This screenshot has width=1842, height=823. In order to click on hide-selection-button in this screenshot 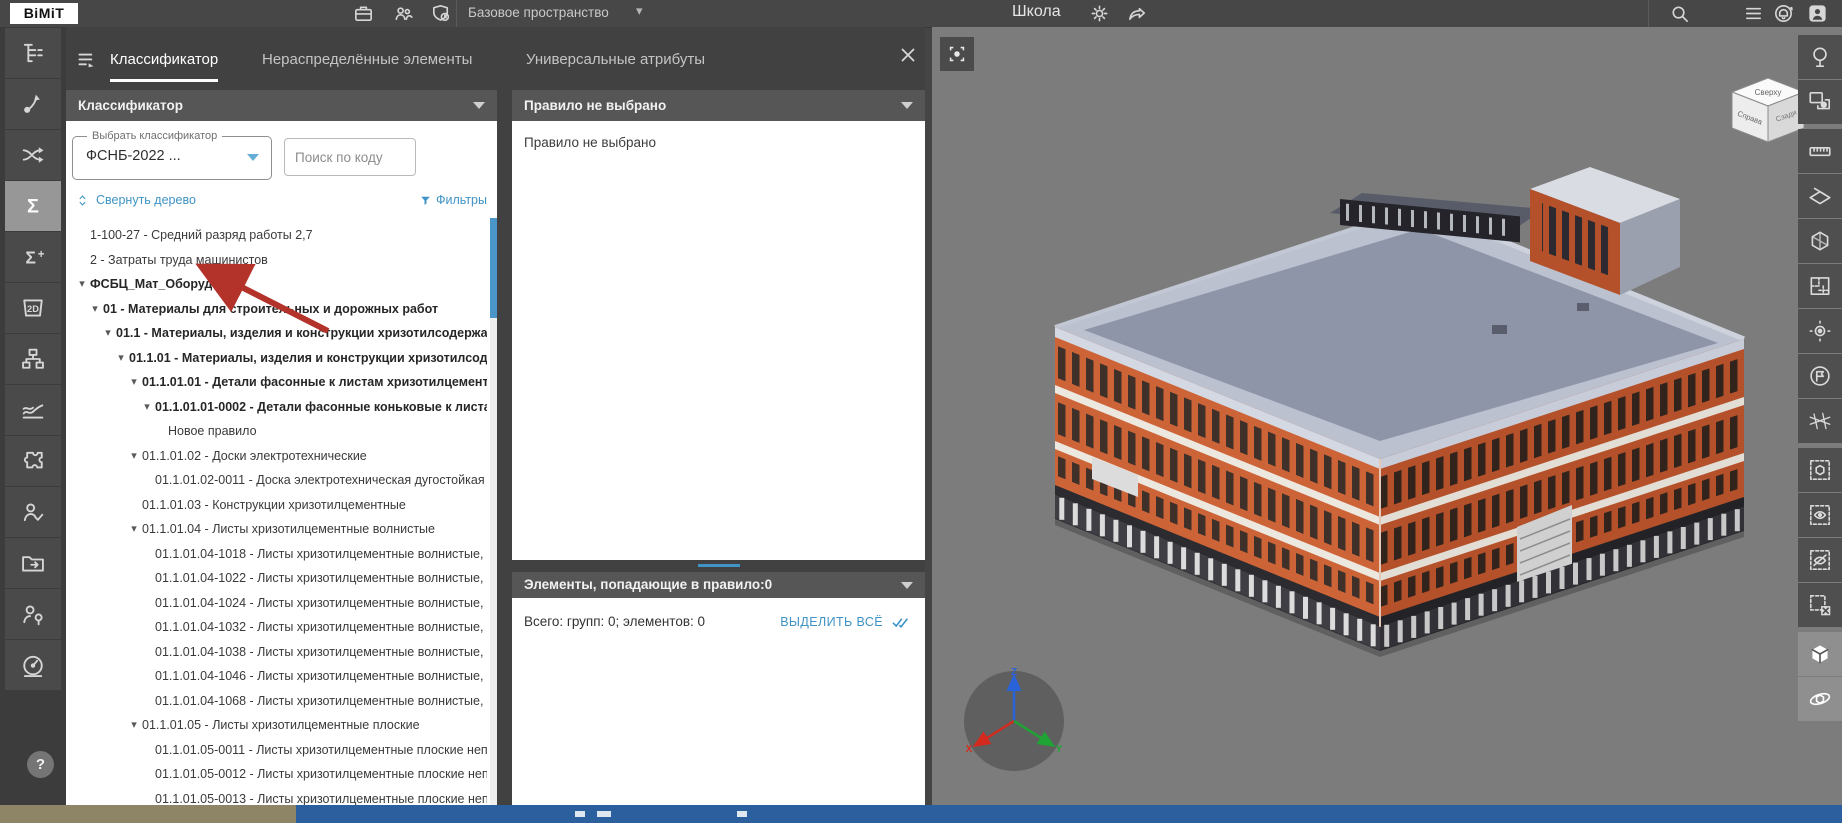, I will do `click(1820, 560)`.